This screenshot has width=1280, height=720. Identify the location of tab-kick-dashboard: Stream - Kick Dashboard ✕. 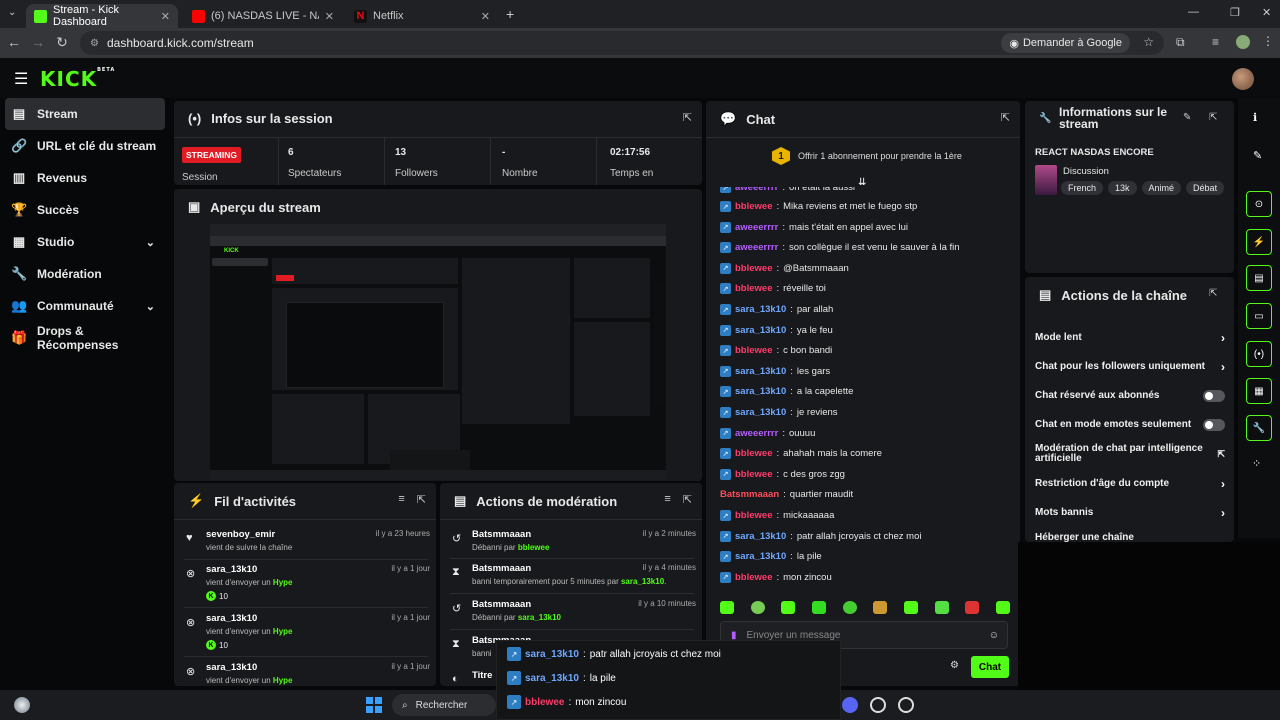
(102, 16).